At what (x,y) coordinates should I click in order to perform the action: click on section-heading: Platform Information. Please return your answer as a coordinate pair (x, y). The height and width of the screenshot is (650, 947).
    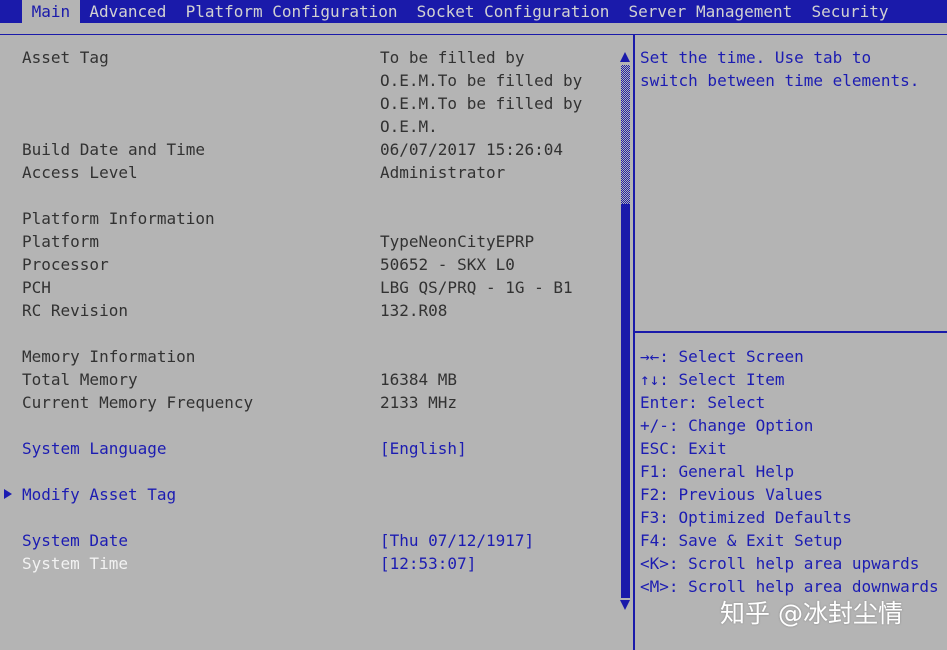
    Looking at the image, I should click on (118, 218).